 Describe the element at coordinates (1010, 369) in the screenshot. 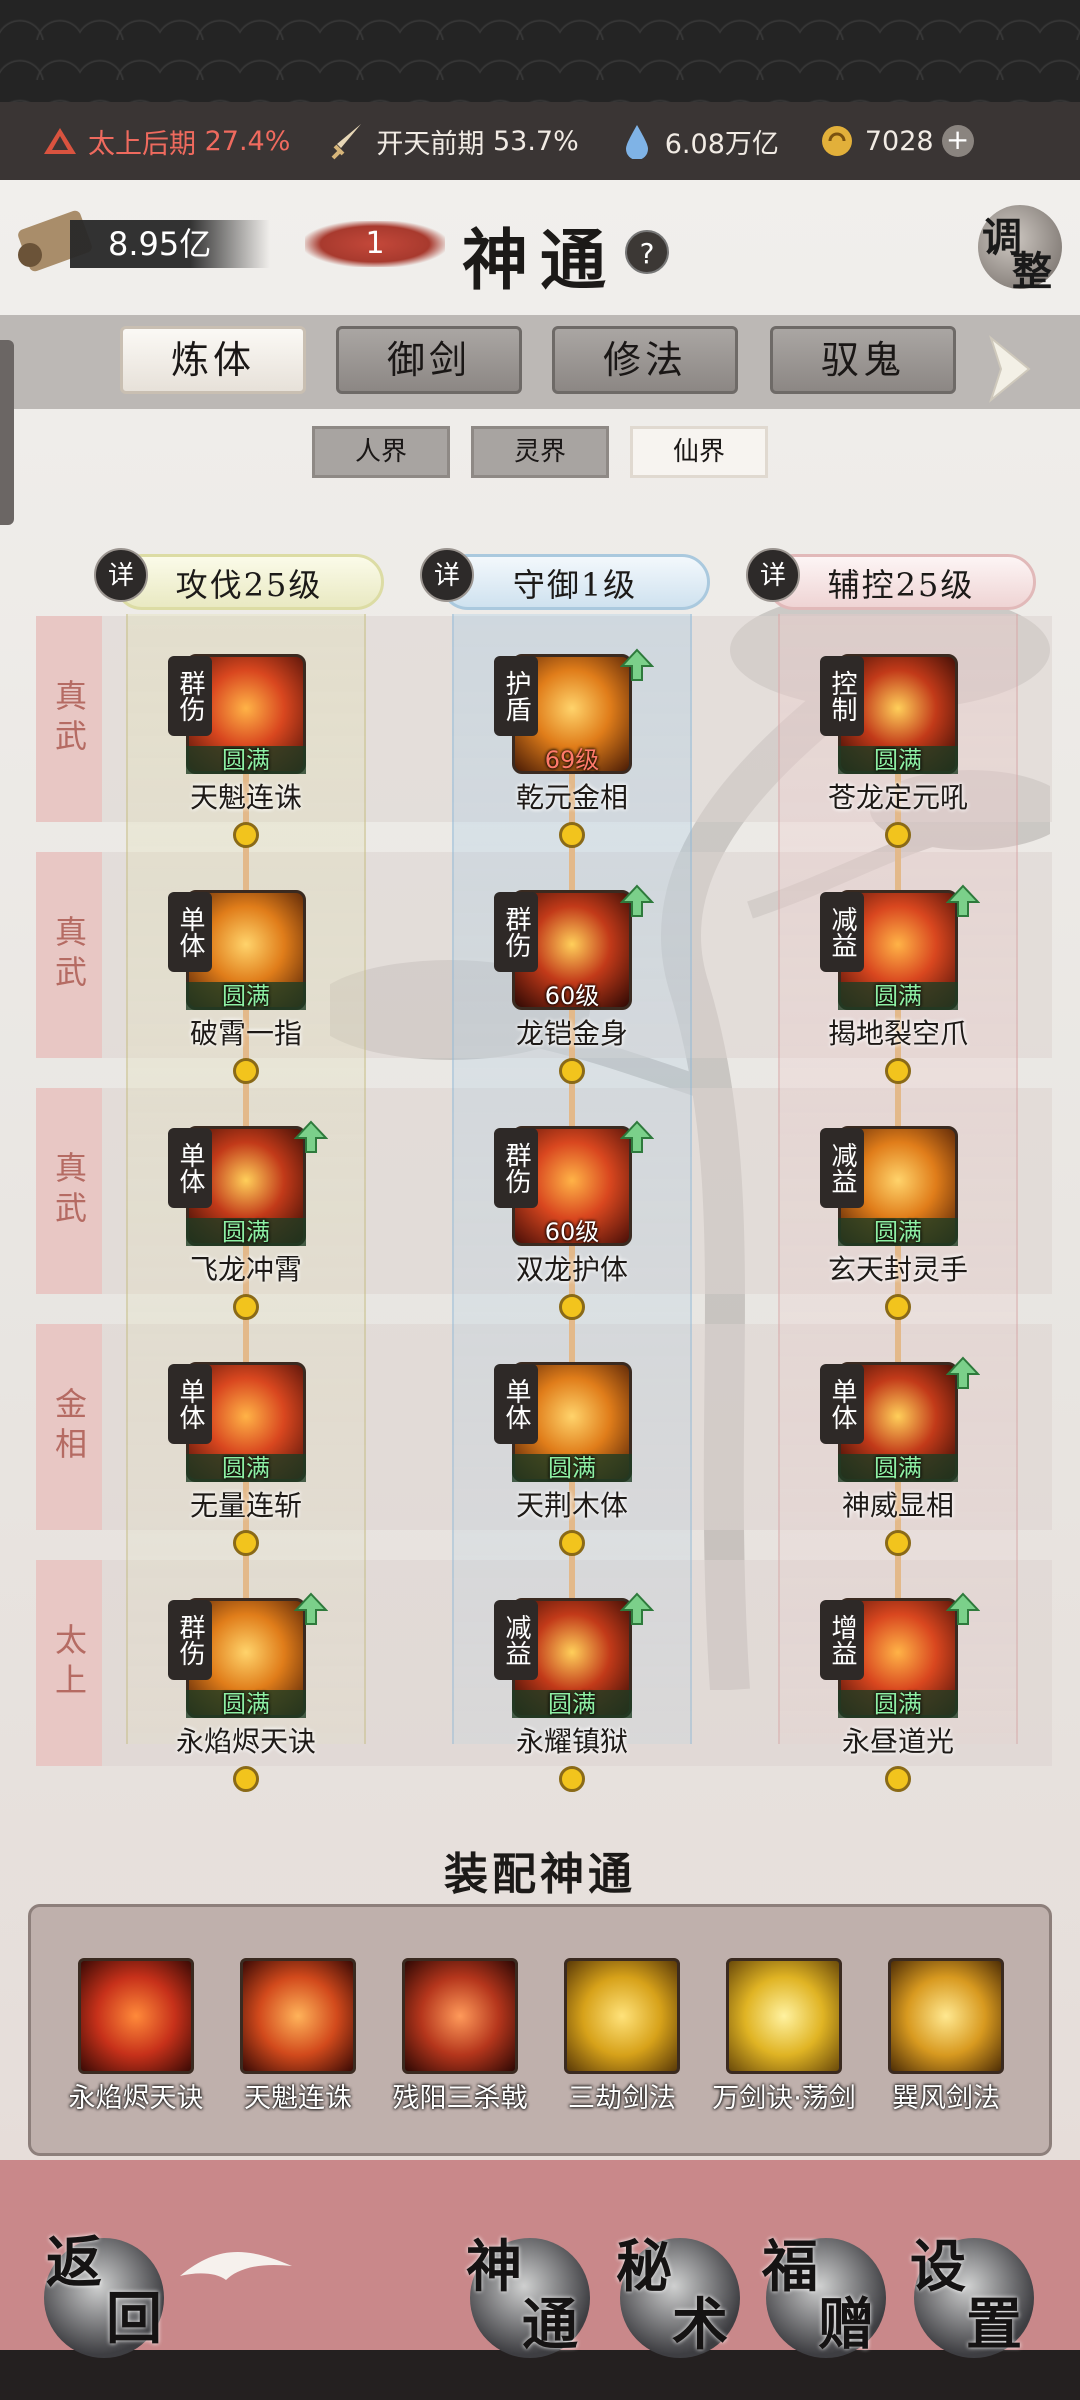

I see `next-tab-arrow-icon` at that location.